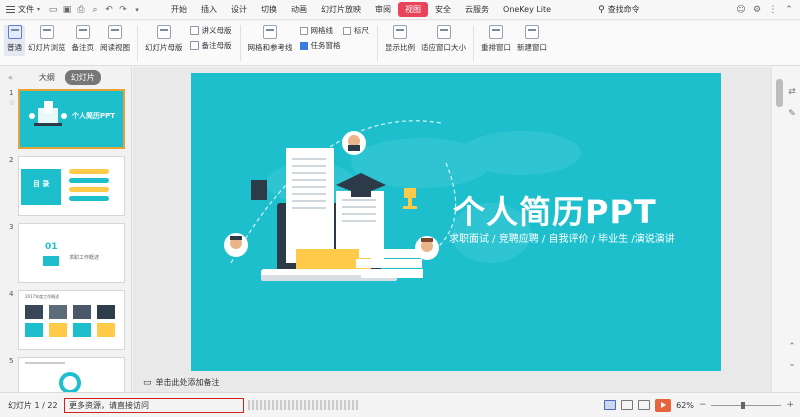  What do you see at coordinates (527, 9) in the screenshot?
I see `tab-onekey: OneKey Lite` at bounding box center [527, 9].